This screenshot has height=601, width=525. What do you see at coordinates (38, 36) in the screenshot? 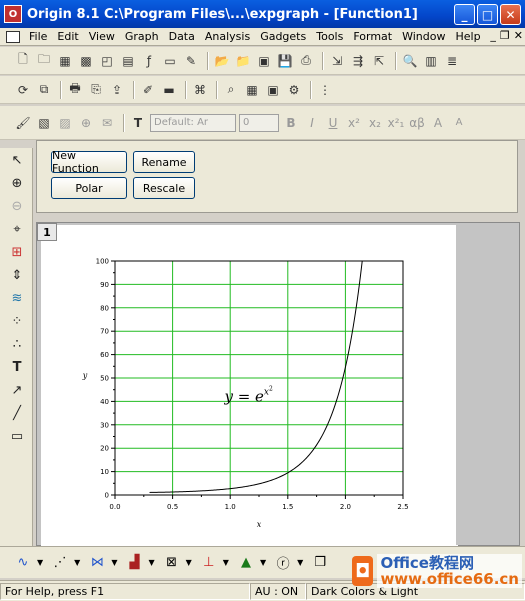
I see `menu-file: File` at bounding box center [38, 36].